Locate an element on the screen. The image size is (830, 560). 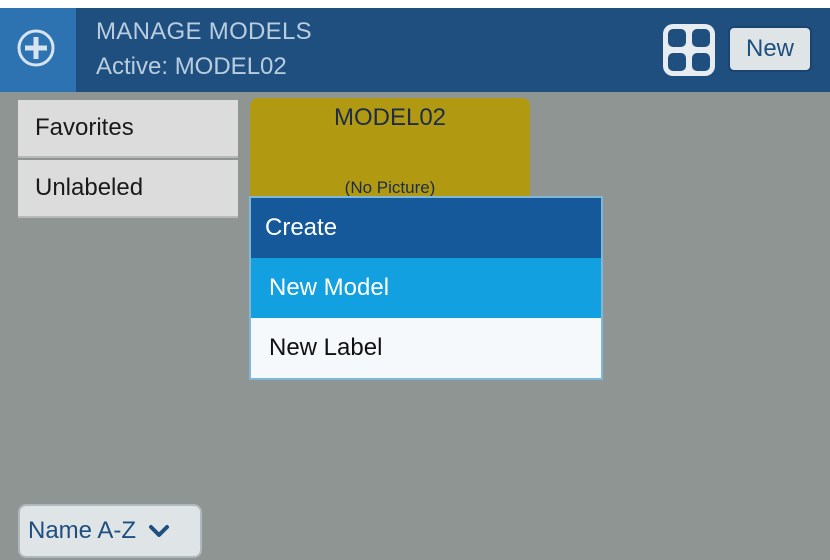
create-menu: Create New Model New Label is located at coordinates (426, 288).